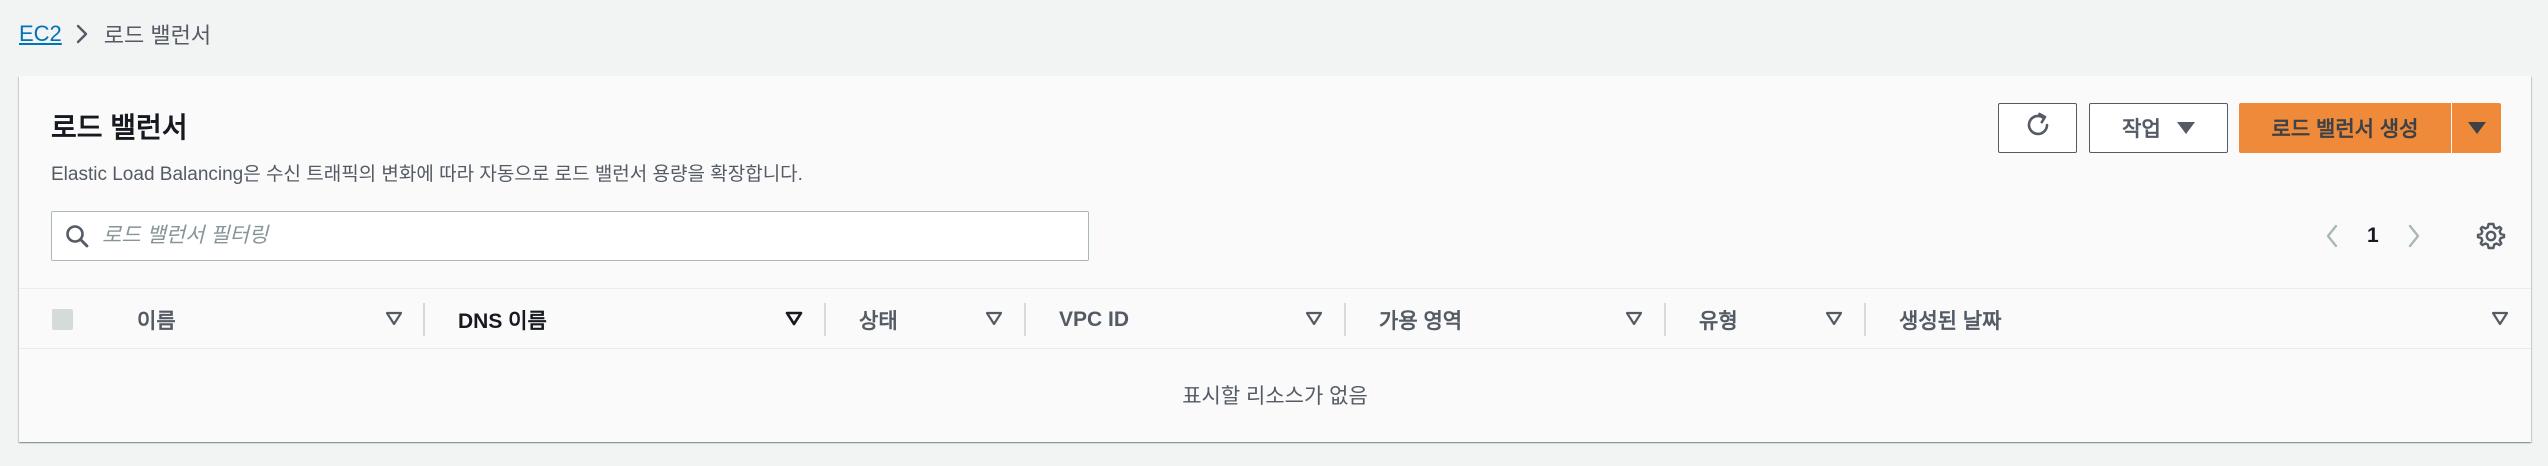  I want to click on filter-input, so click(595, 236).